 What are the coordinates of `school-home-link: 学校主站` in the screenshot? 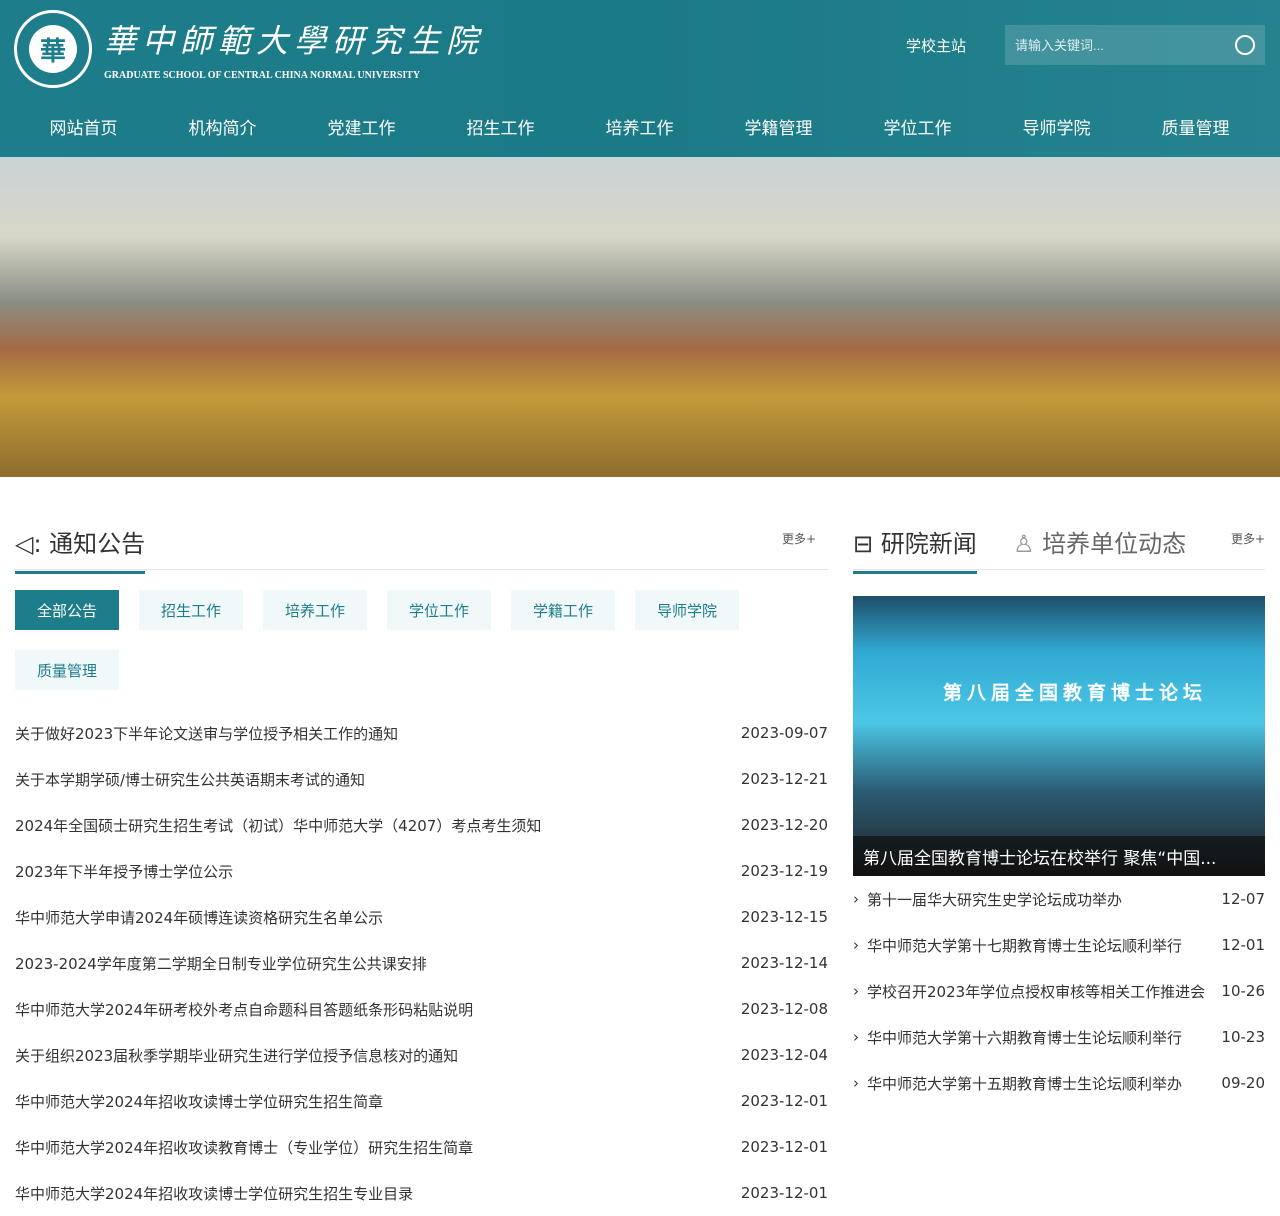 It's located at (936, 45).